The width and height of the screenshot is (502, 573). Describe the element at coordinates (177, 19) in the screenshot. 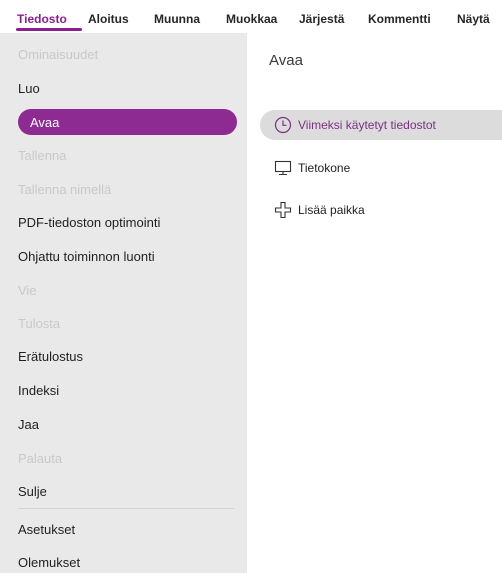

I see `tab-muunna: Muunna` at that location.